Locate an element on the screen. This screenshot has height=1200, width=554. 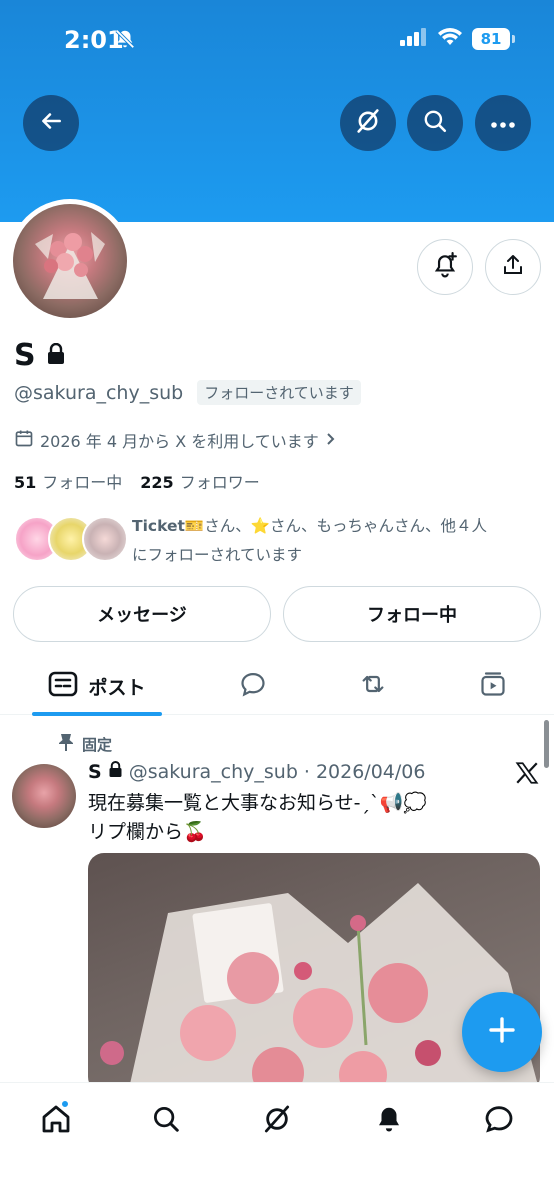
post-handle: @sakura_chy_sub is located at coordinates (213, 772).